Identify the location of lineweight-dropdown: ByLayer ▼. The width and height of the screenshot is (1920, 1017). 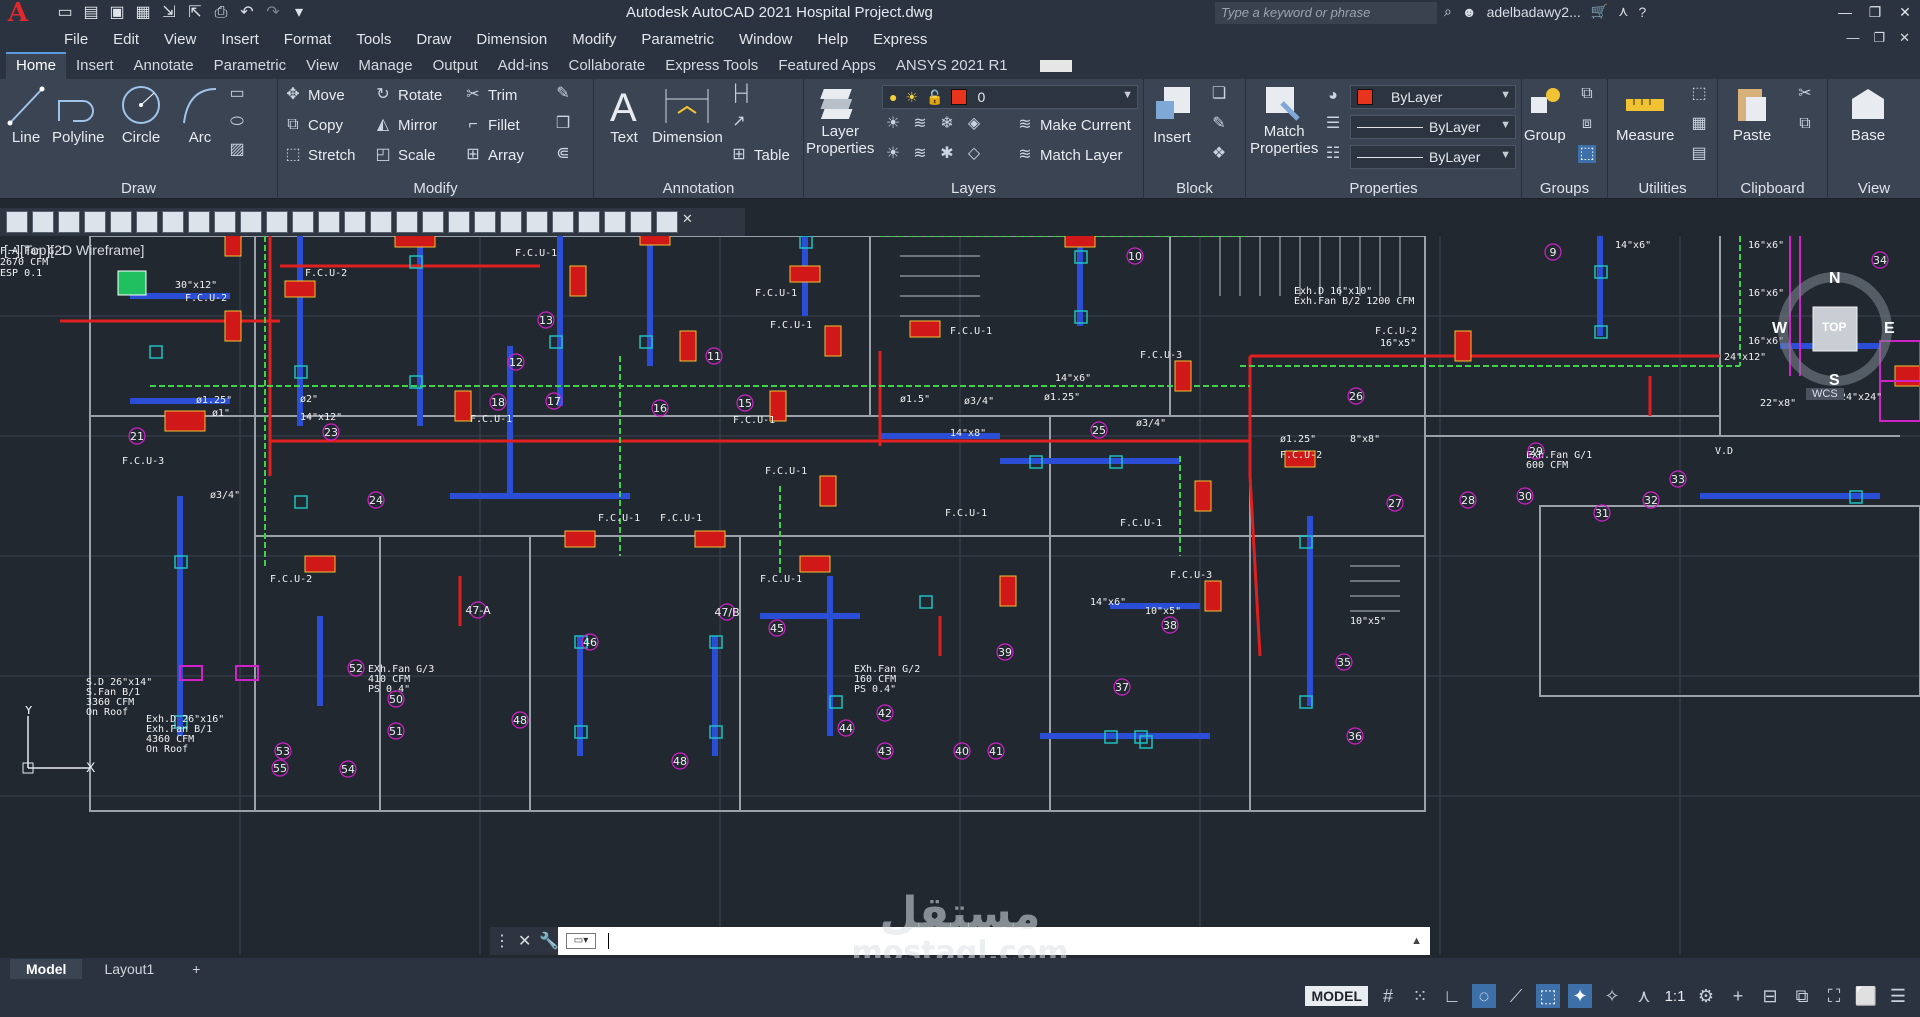
(1433, 127).